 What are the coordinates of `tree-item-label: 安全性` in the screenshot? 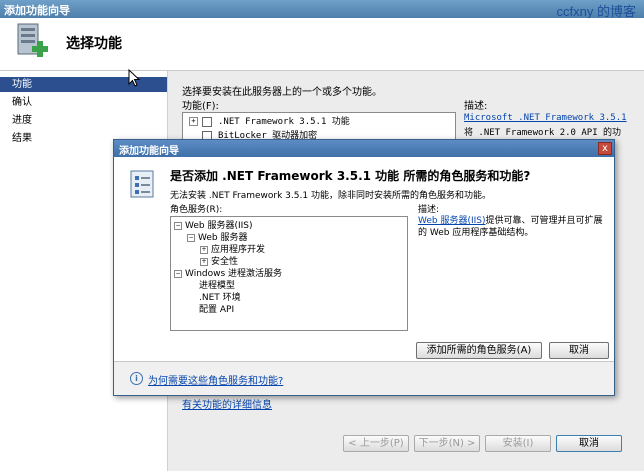 It's located at (225, 262).